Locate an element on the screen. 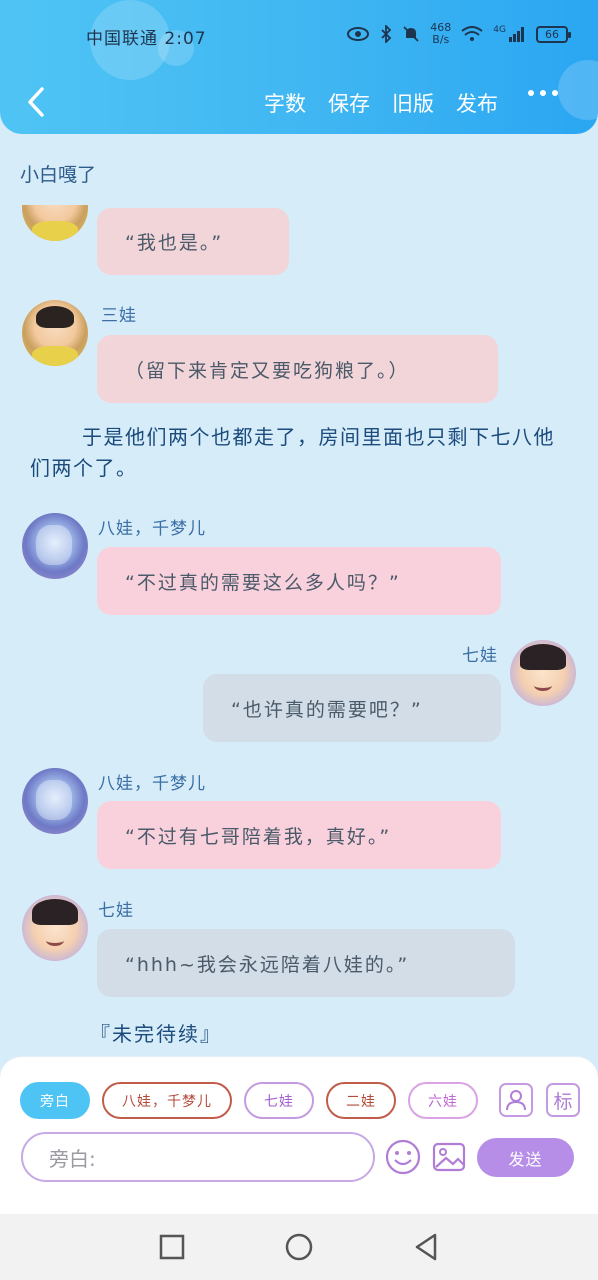  system-navigation-bar is located at coordinates (299, 1247).